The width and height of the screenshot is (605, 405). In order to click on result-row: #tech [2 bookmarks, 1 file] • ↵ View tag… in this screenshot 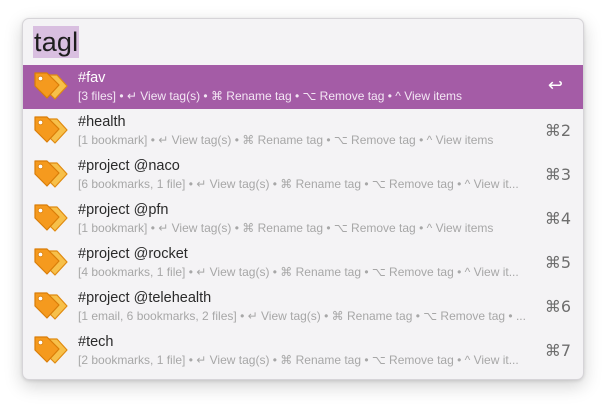, I will do `click(303, 351)`.